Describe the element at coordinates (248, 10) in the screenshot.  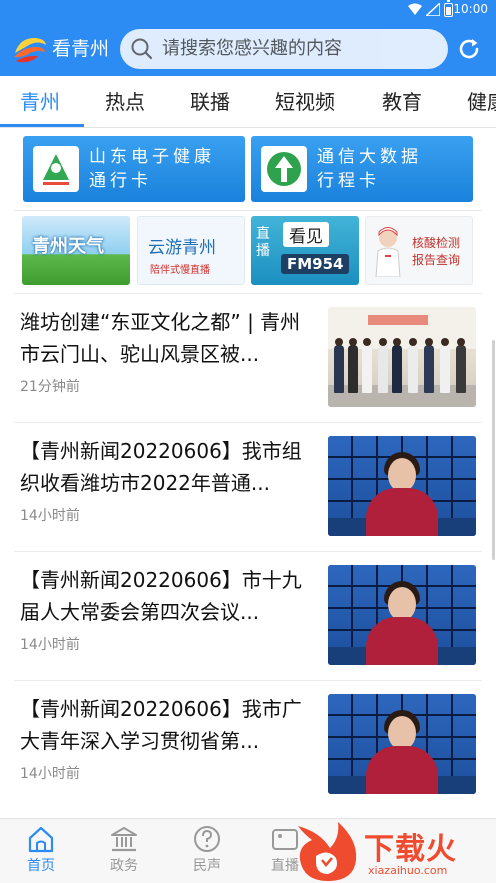
I see `status-bar: 10:00` at that location.